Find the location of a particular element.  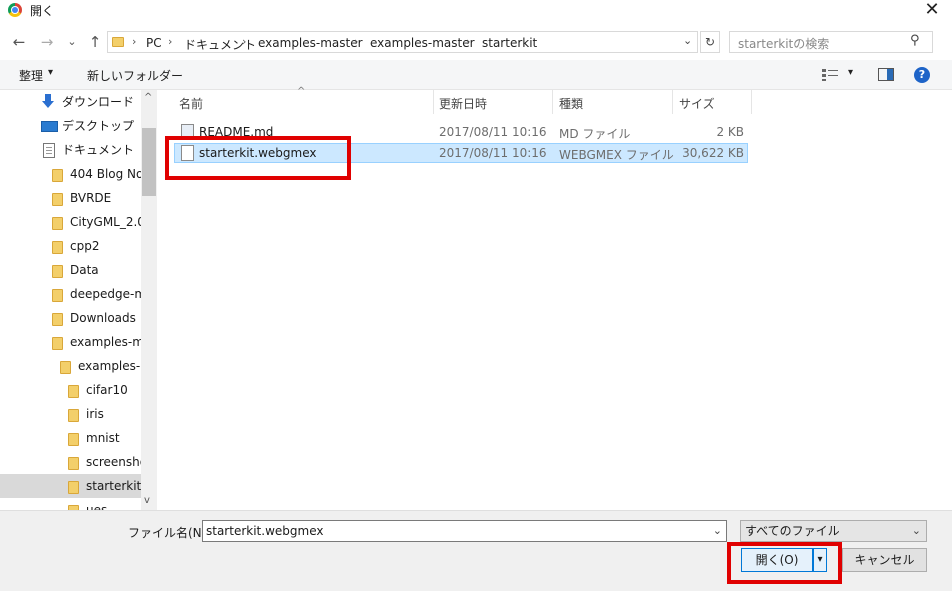

search-box: starterkitの検索 ⚲ is located at coordinates (831, 42).